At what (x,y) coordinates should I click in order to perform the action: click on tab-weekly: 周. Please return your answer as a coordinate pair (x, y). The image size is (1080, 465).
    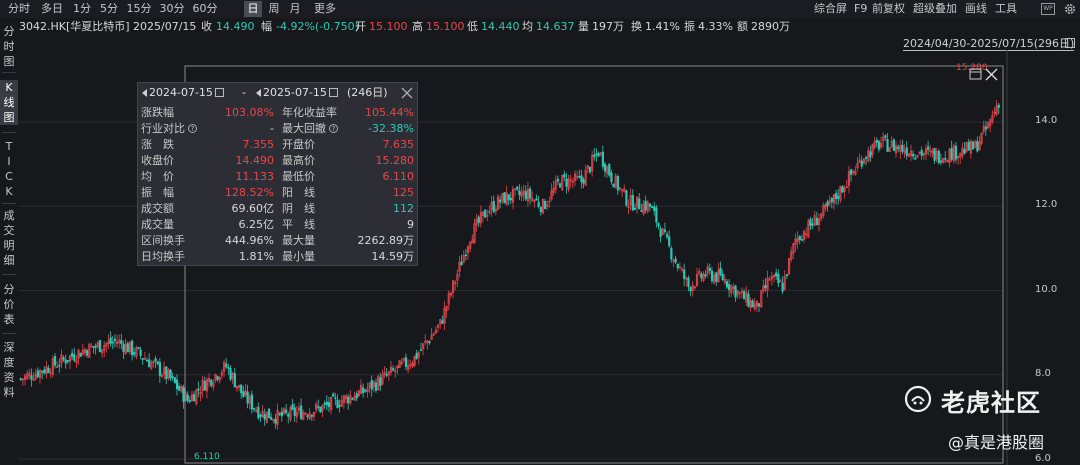
    Looking at the image, I should click on (274, 9).